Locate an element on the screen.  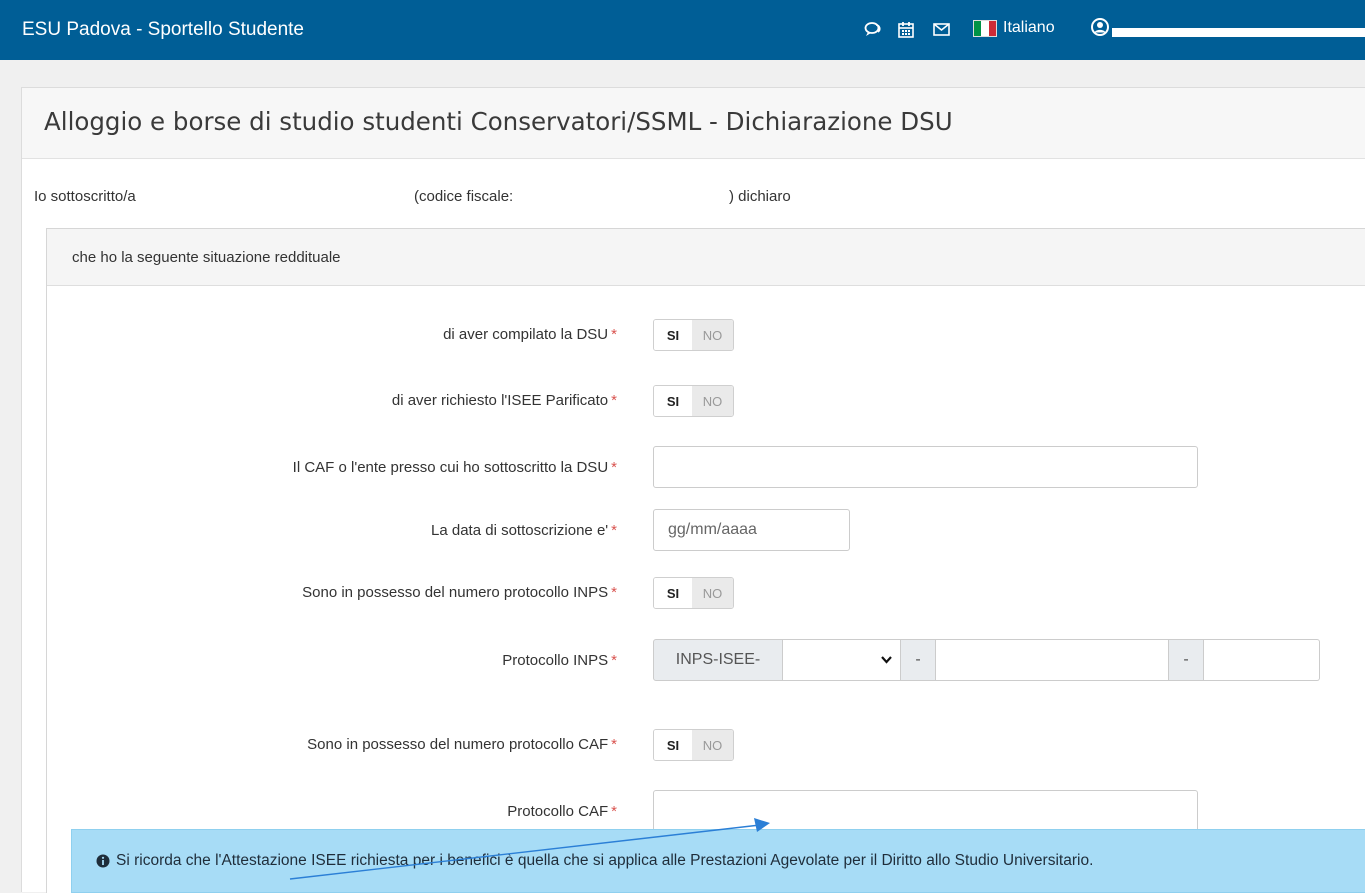
inps-protocol-number-input is located at coordinates (1052, 660).